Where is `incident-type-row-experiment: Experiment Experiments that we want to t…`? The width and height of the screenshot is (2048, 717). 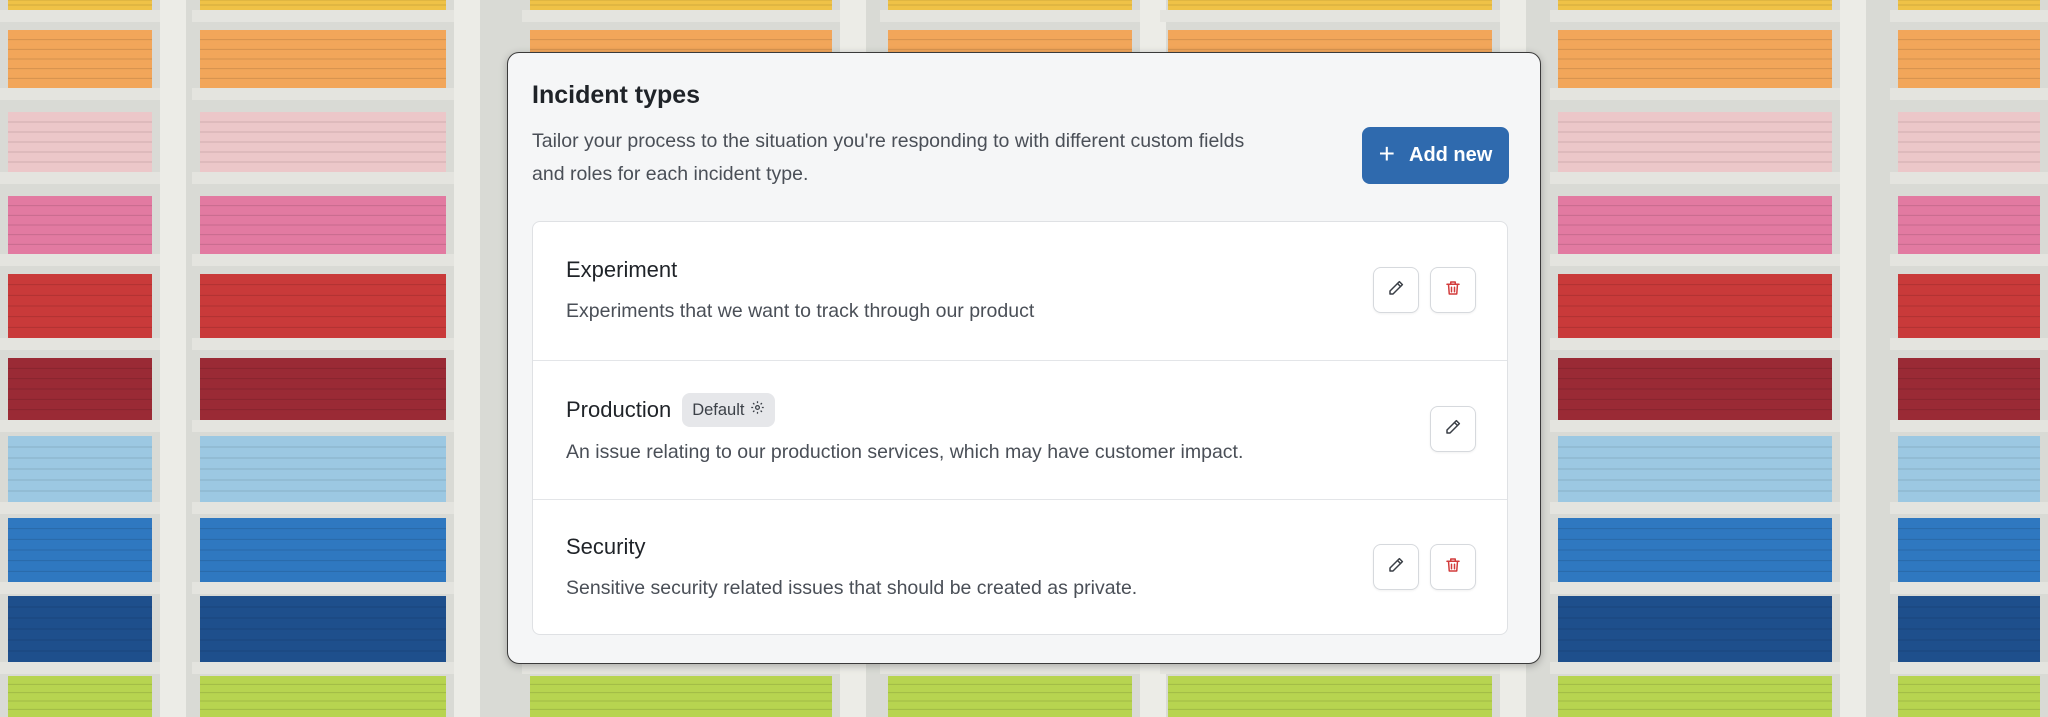
incident-type-row-experiment: Experiment Experiments that we want to t… is located at coordinates (1020, 291).